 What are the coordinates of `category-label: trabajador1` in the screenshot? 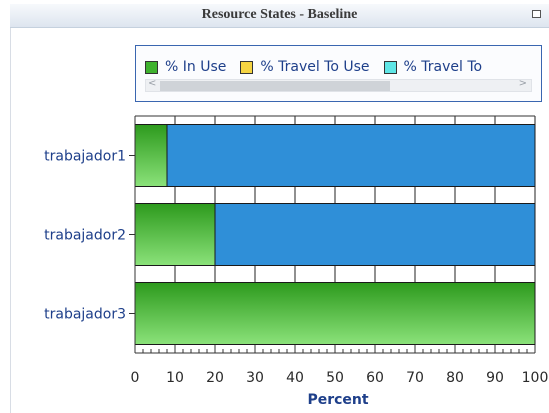 It's located at (85, 157).